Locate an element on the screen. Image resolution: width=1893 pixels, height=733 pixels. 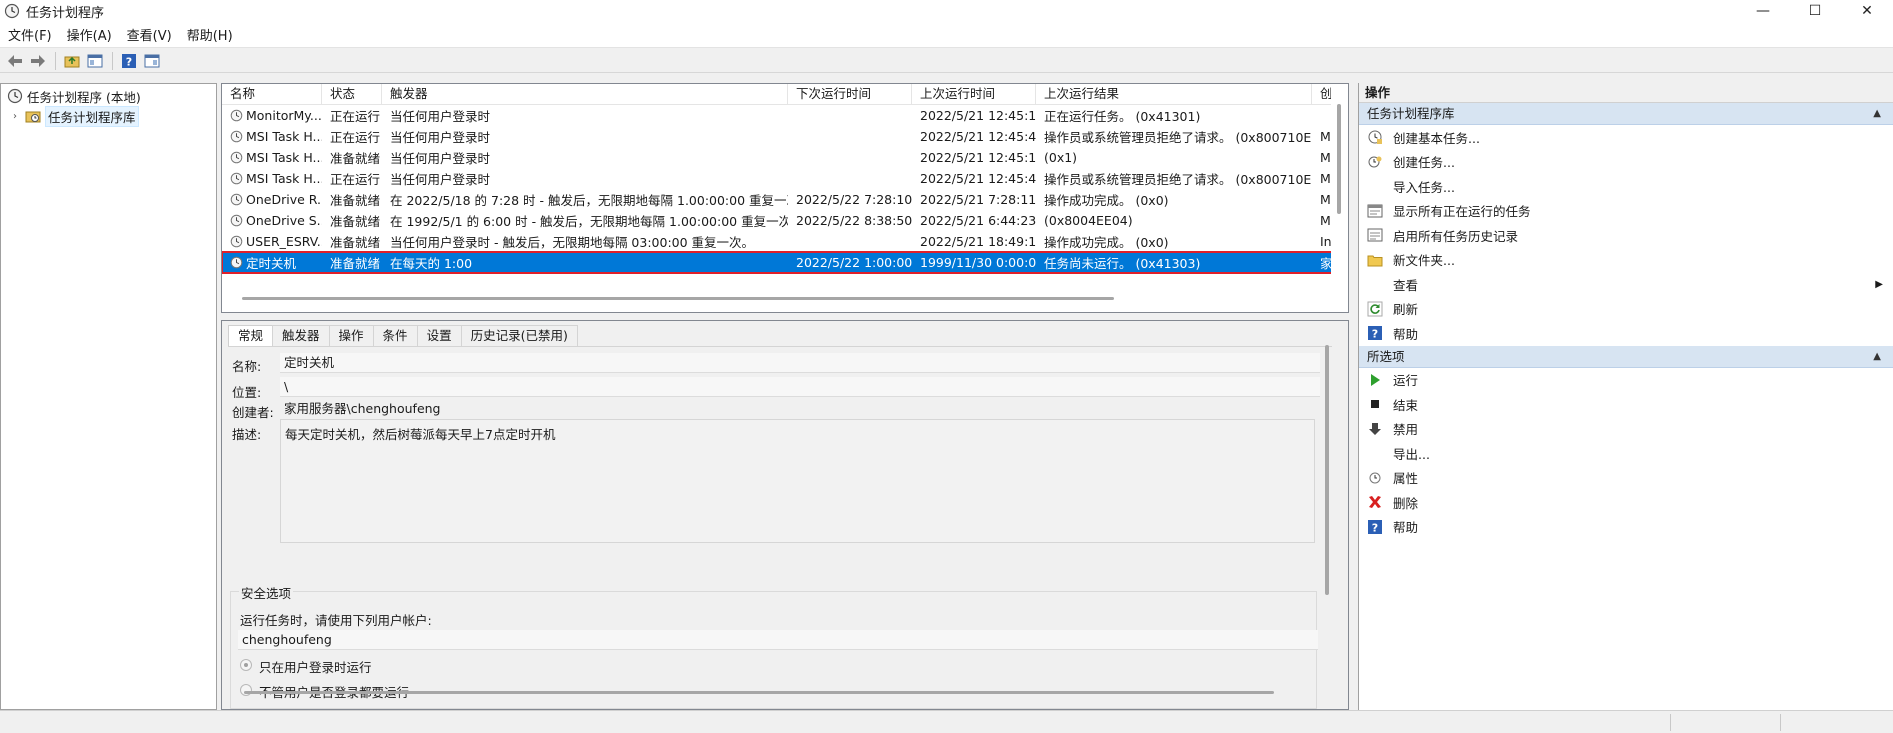
action-item-label: 禁用 is located at coordinates (1406, 430).